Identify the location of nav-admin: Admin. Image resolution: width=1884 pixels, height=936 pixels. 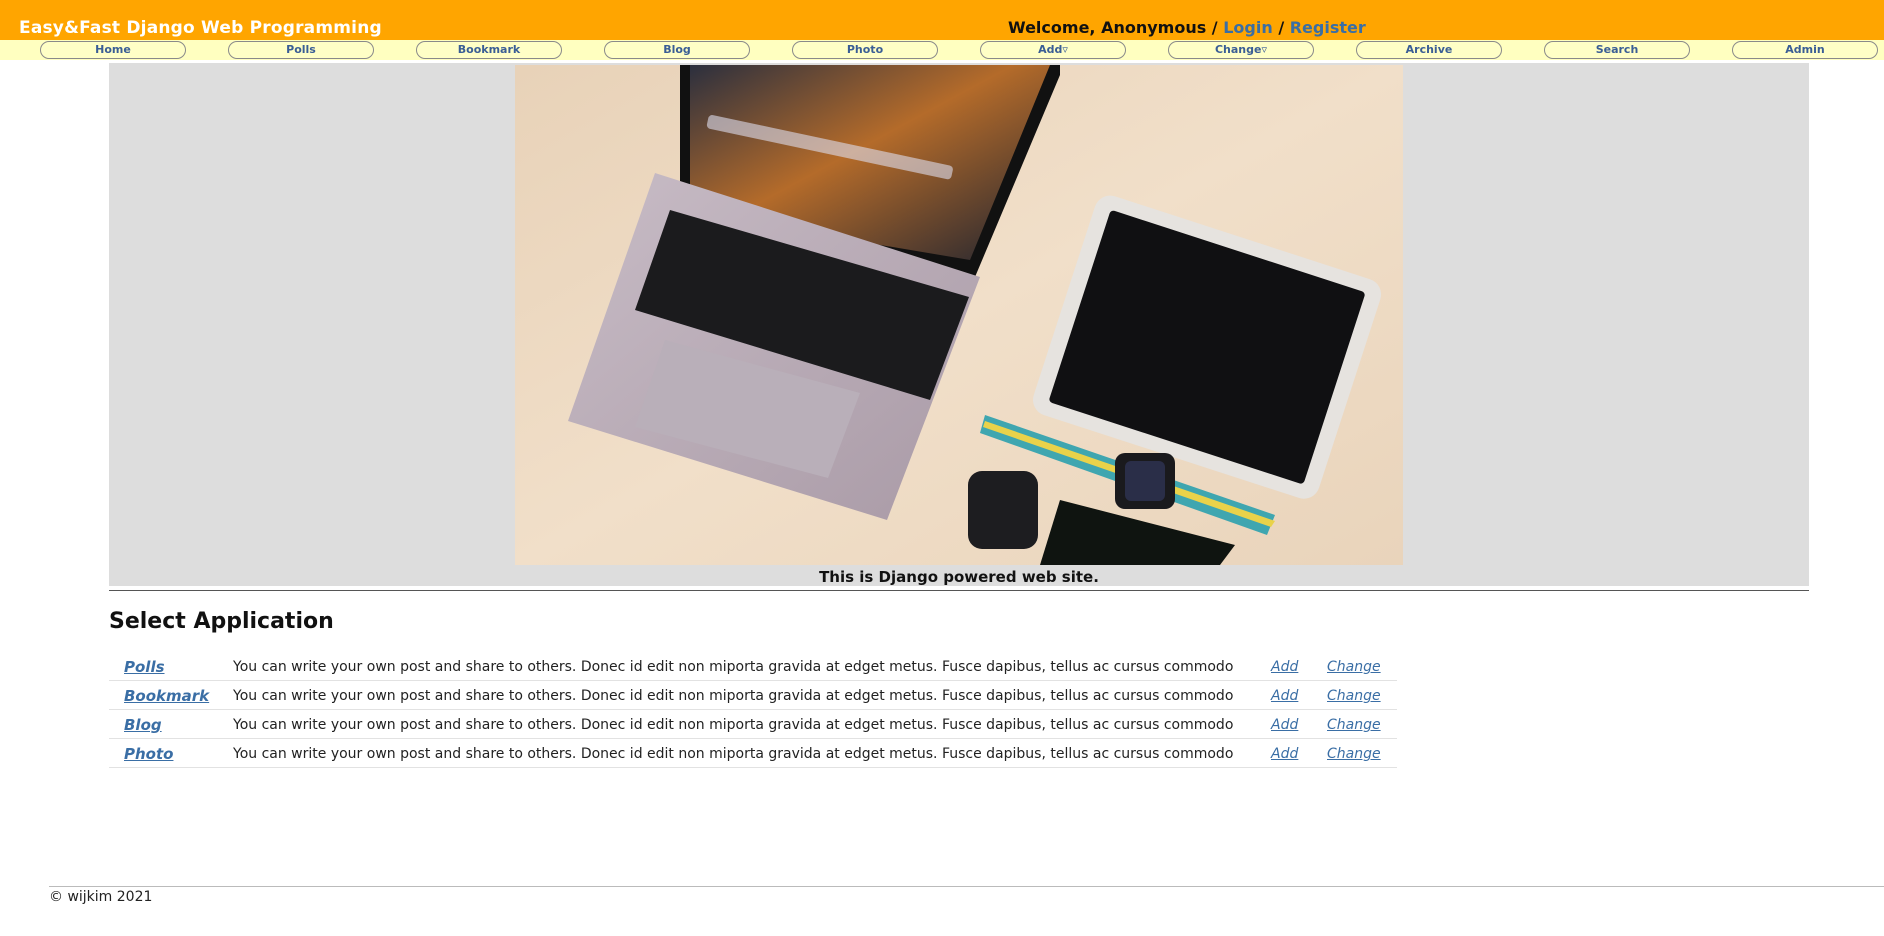
(1805, 50).